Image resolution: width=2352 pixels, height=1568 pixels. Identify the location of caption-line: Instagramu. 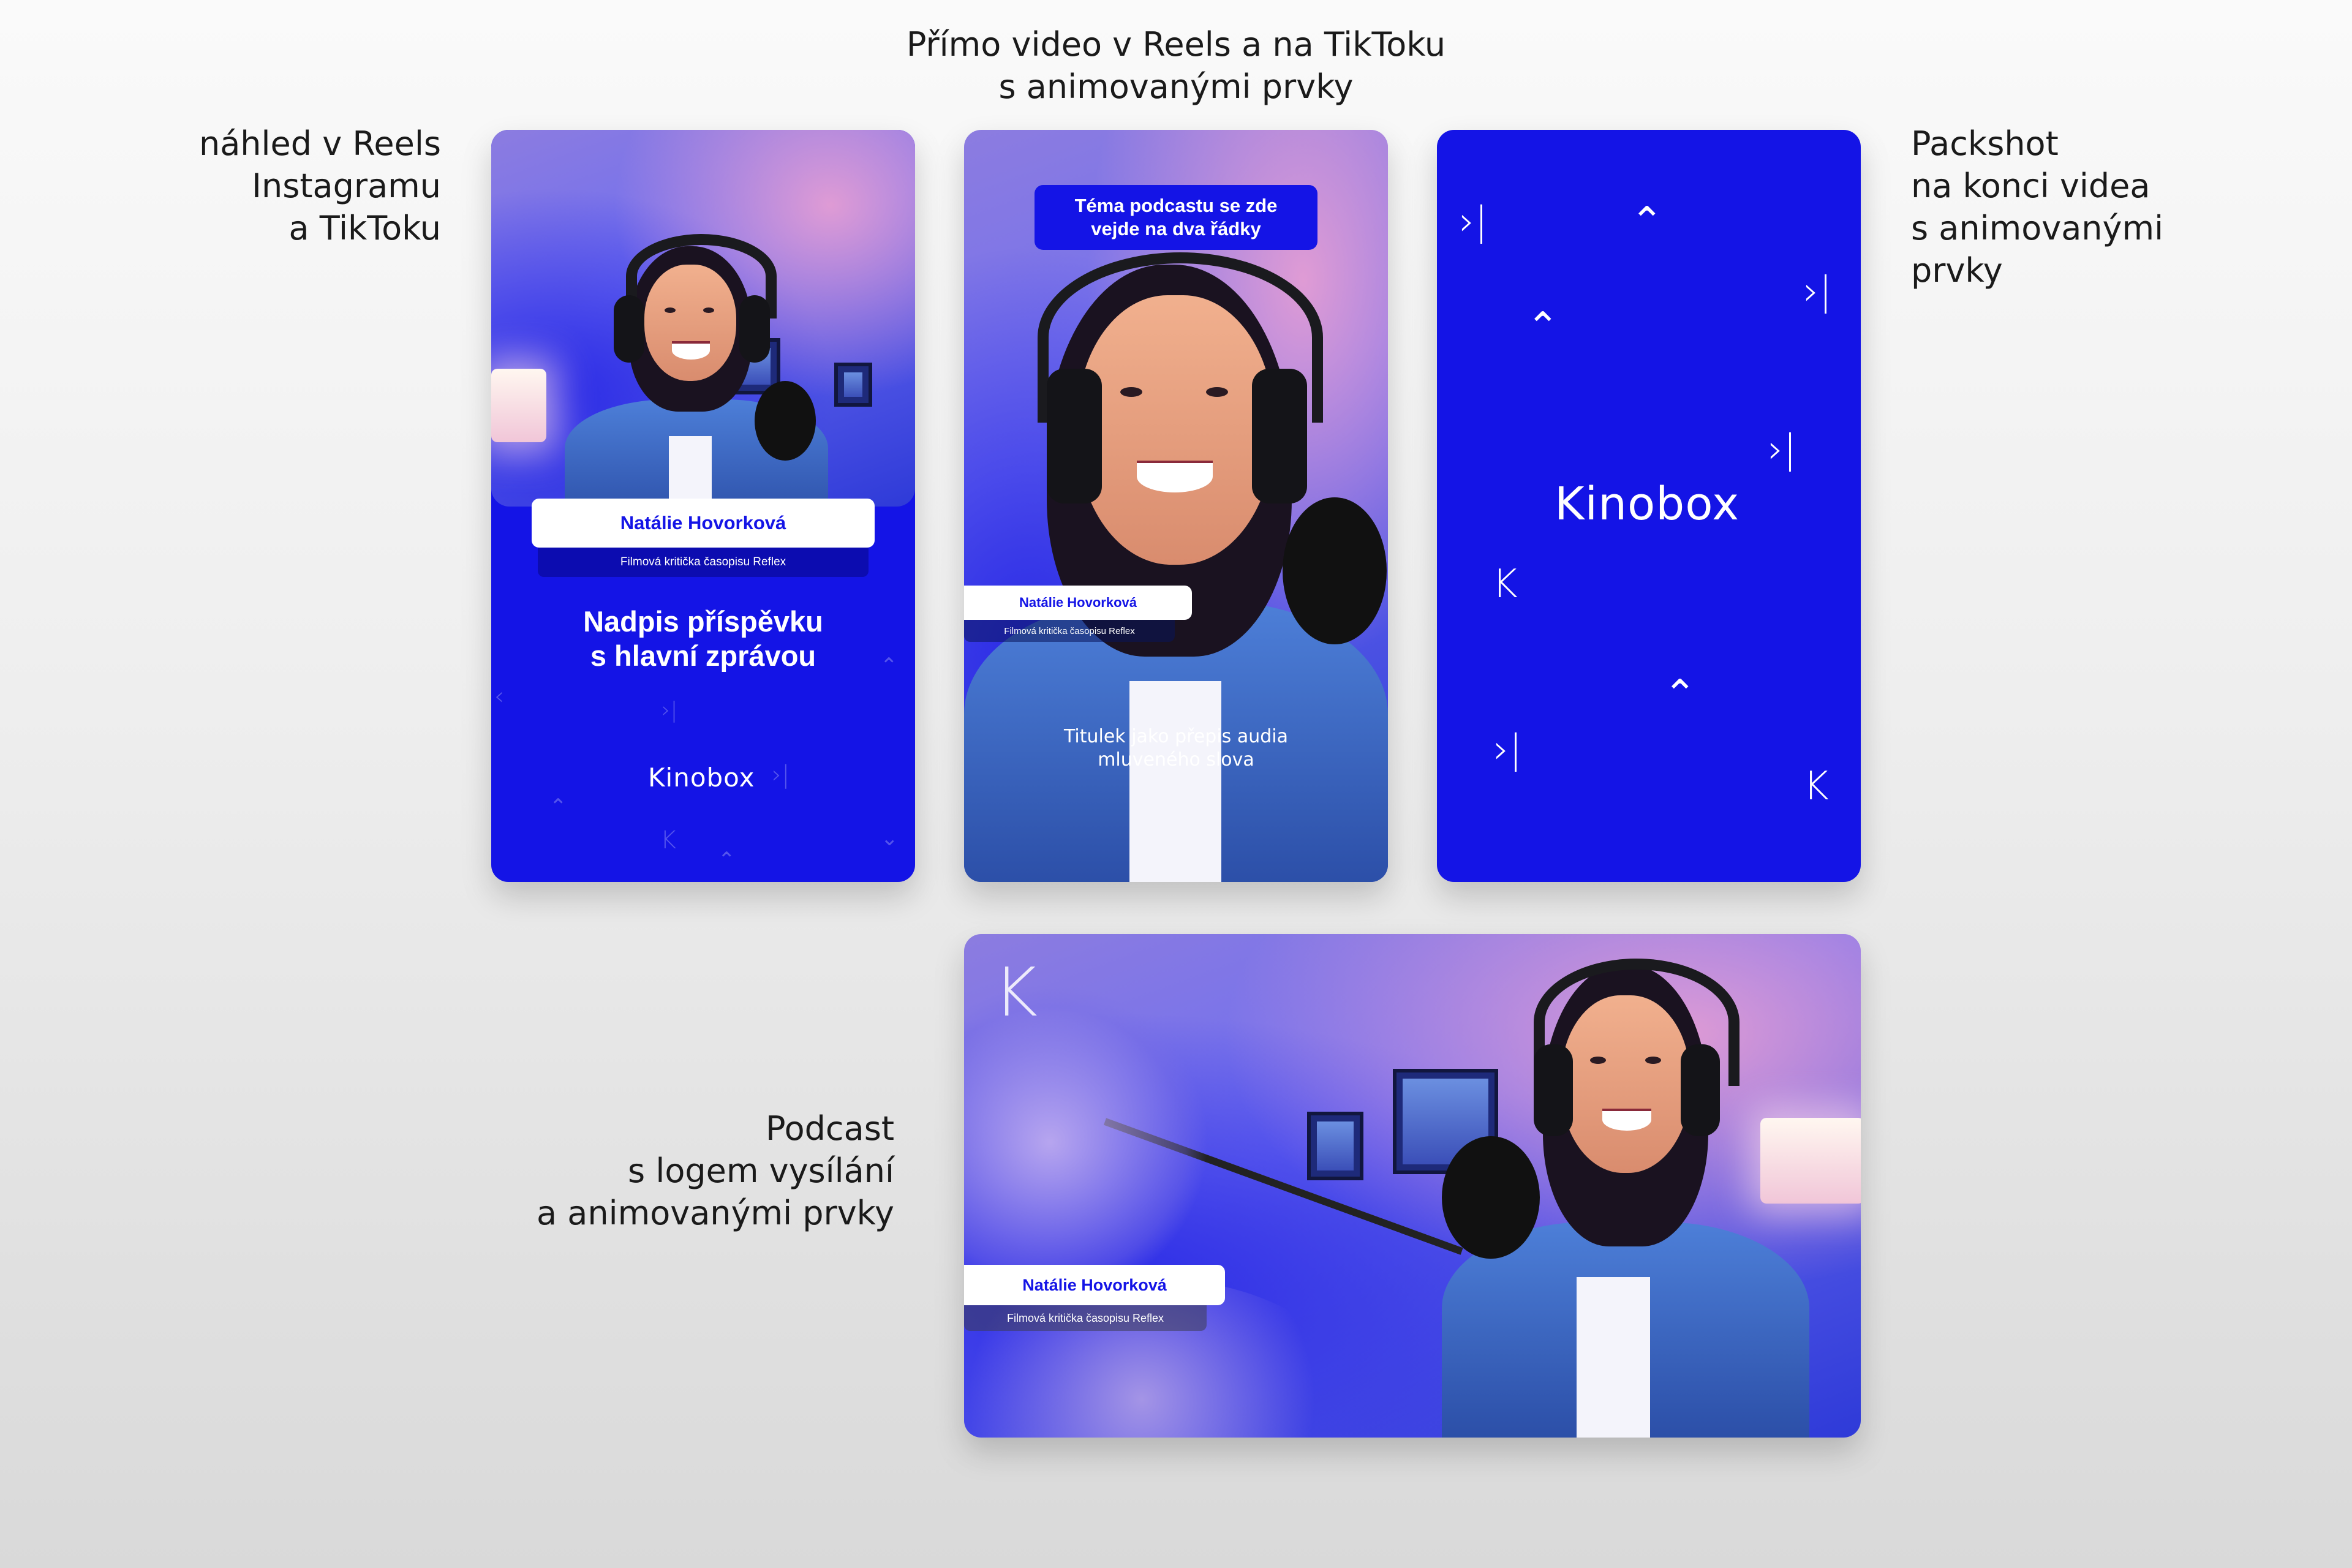
(347, 186).